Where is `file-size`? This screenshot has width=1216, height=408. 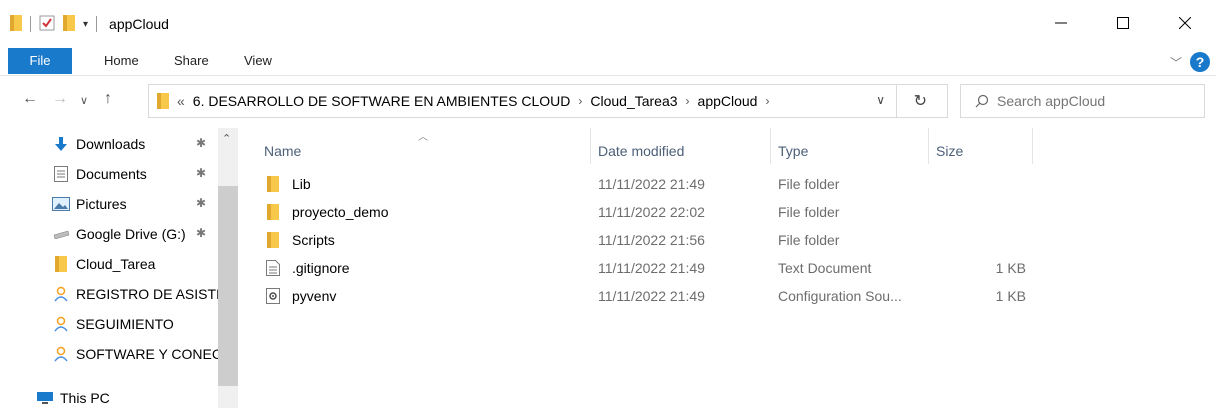 file-size is located at coordinates (981, 184).